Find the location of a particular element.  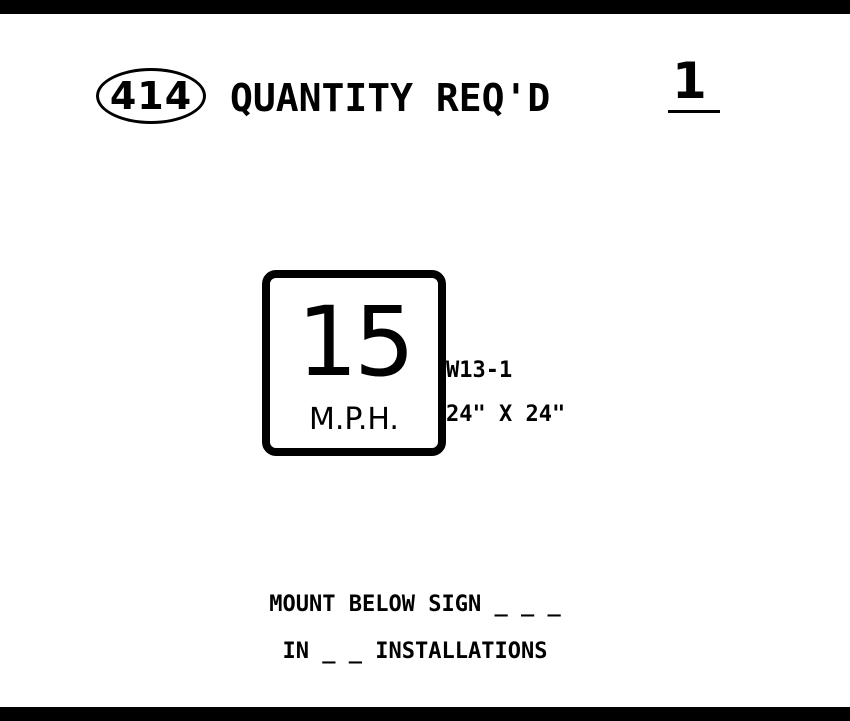

bottom-border-rule is located at coordinates (425, 714).